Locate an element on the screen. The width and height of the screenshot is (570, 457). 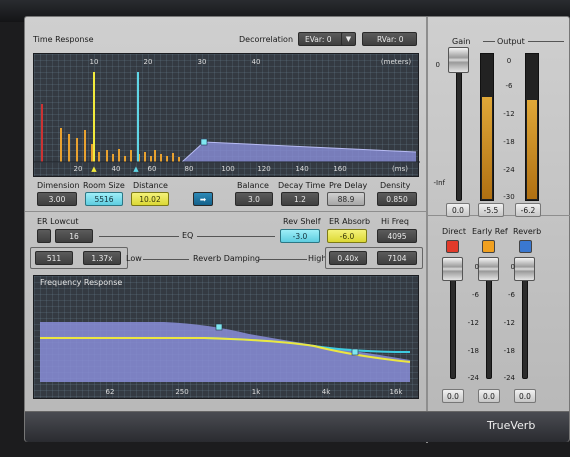
high-freq-value: 7104 is located at coordinates (397, 258).